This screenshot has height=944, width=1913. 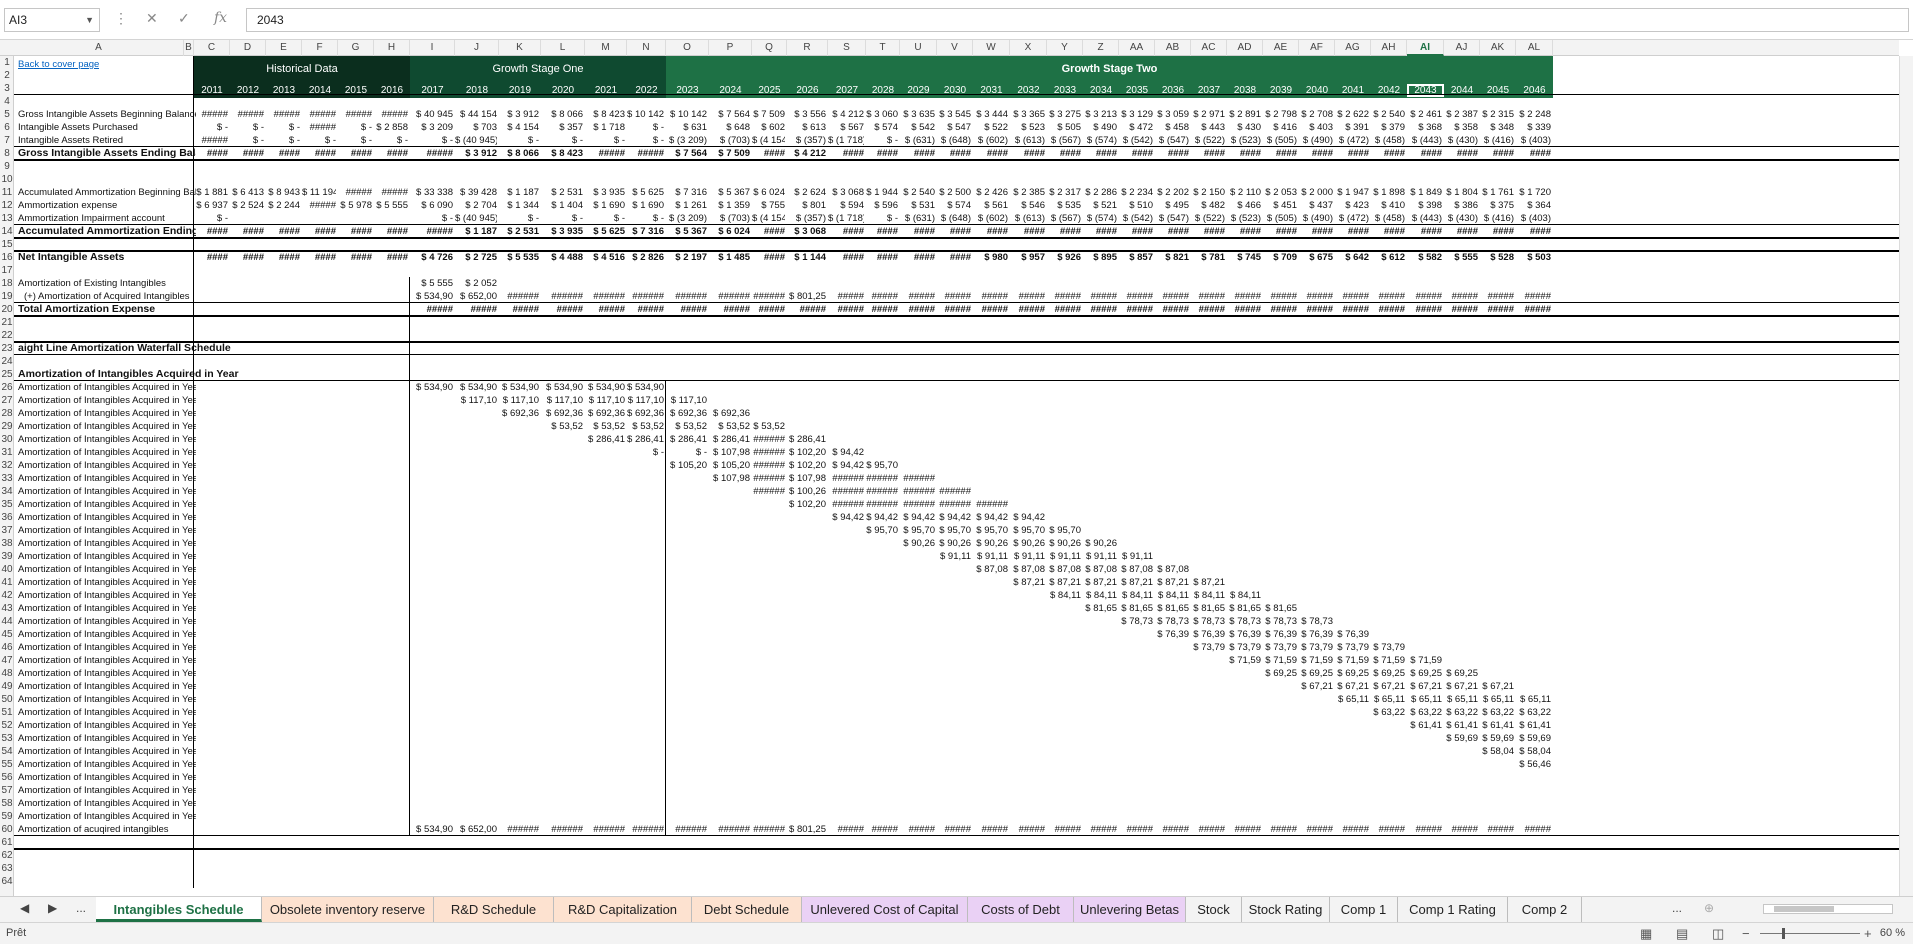 I want to click on table-cell: $ 2 052, so click(x=476, y=283).